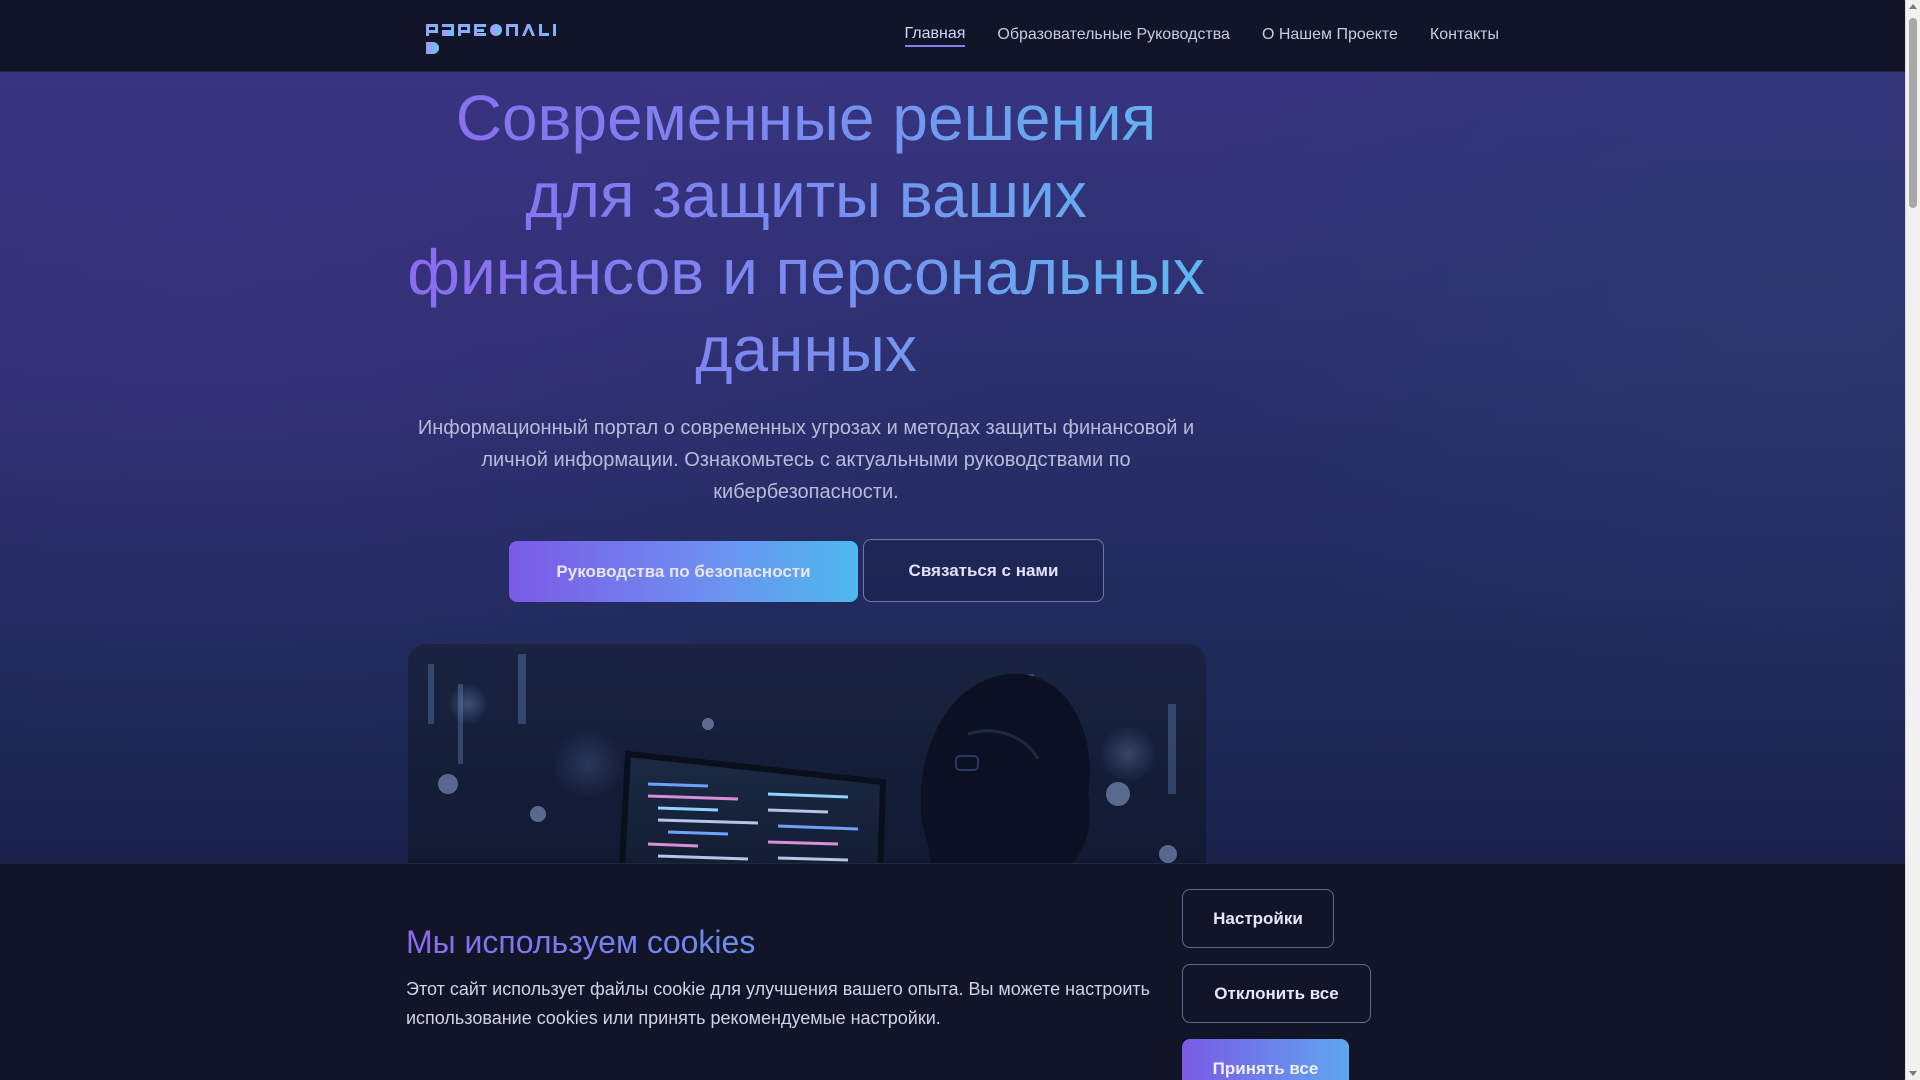  I want to click on security-guides-button: Руководства по безопасности, so click(683, 571).